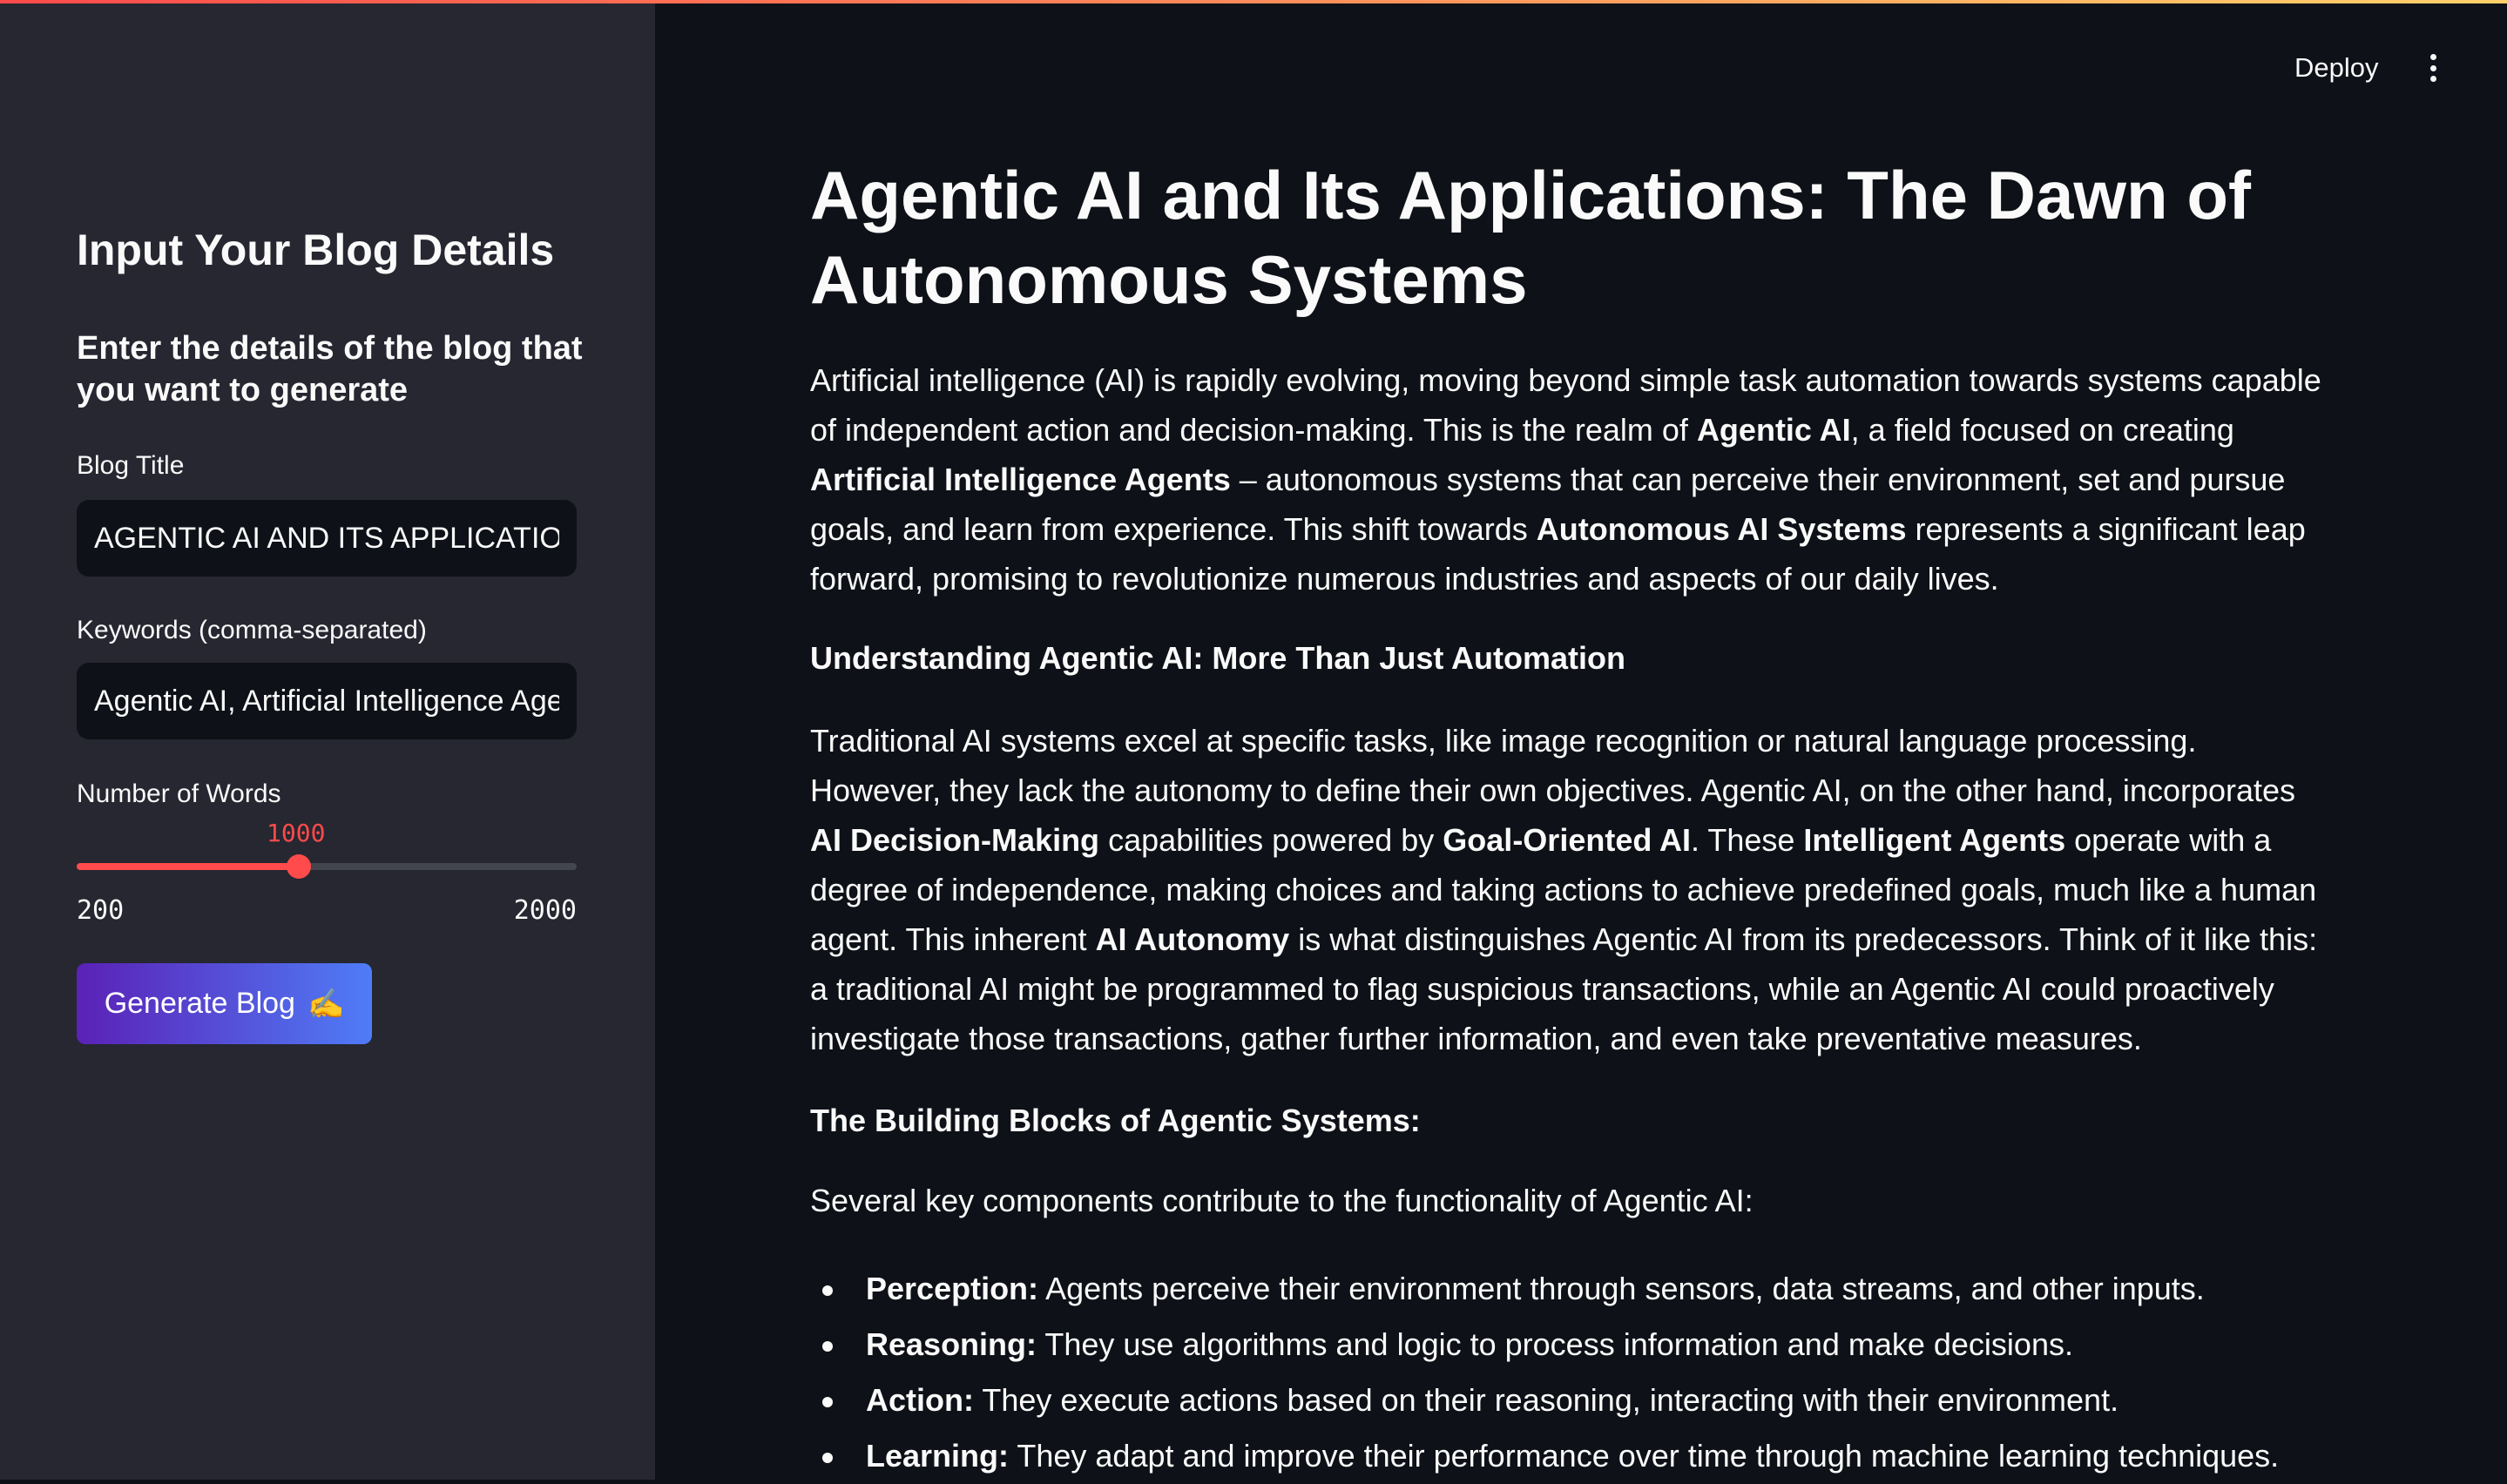  Describe the element at coordinates (1254, 2) in the screenshot. I see `top-accent-bar` at that location.